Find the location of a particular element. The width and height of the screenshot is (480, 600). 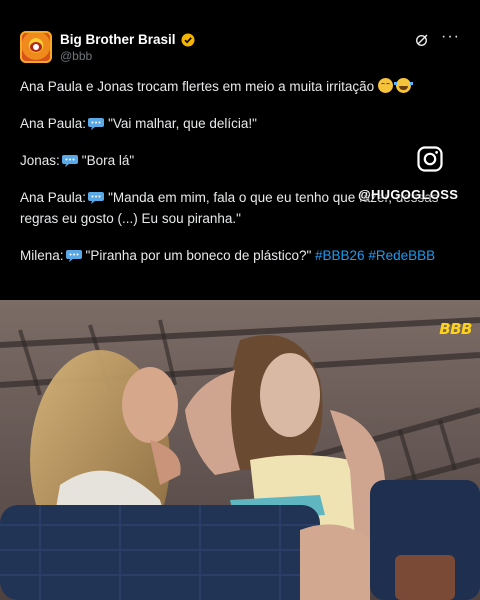

name-row: Big Brother Brasil is located at coordinates (127, 39).